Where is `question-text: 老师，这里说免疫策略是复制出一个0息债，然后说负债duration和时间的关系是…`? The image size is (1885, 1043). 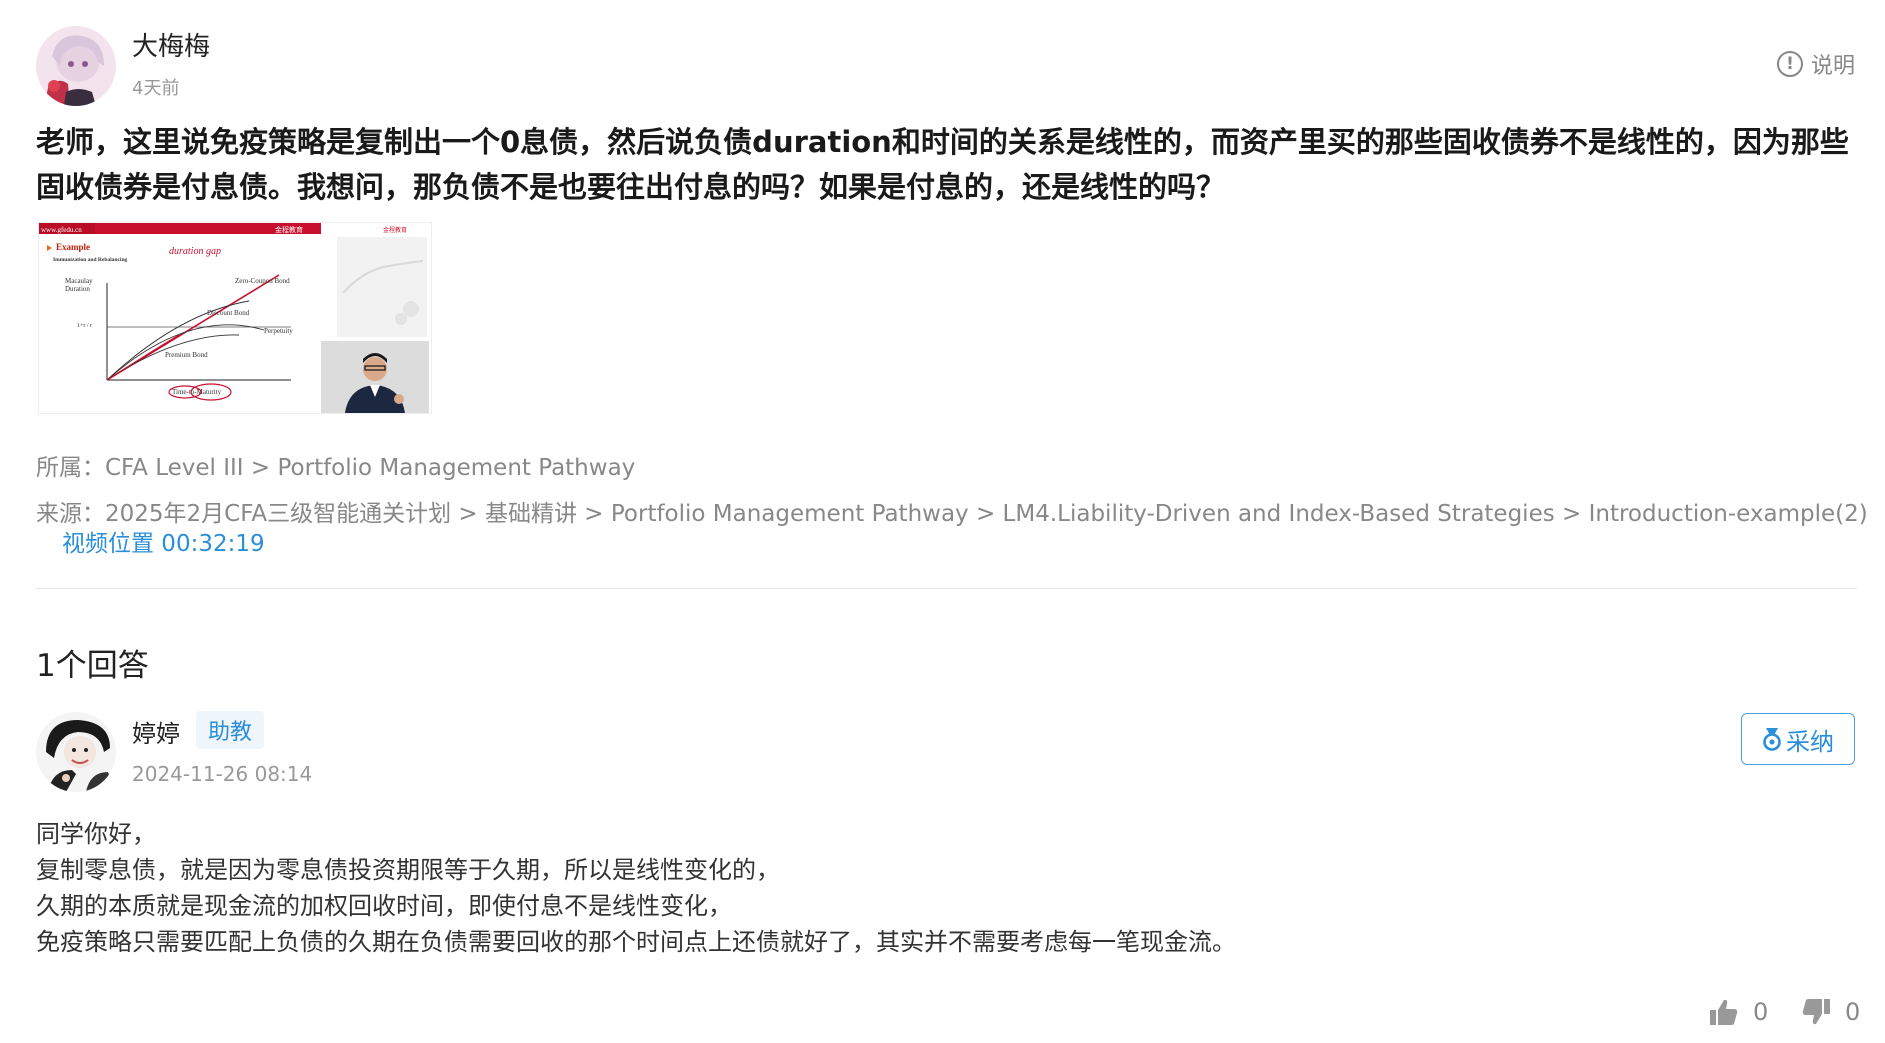 question-text: 老师，这里说免疫策略是复制出一个0息债，然后说负债duration和时间的关系是… is located at coordinates (942, 164).